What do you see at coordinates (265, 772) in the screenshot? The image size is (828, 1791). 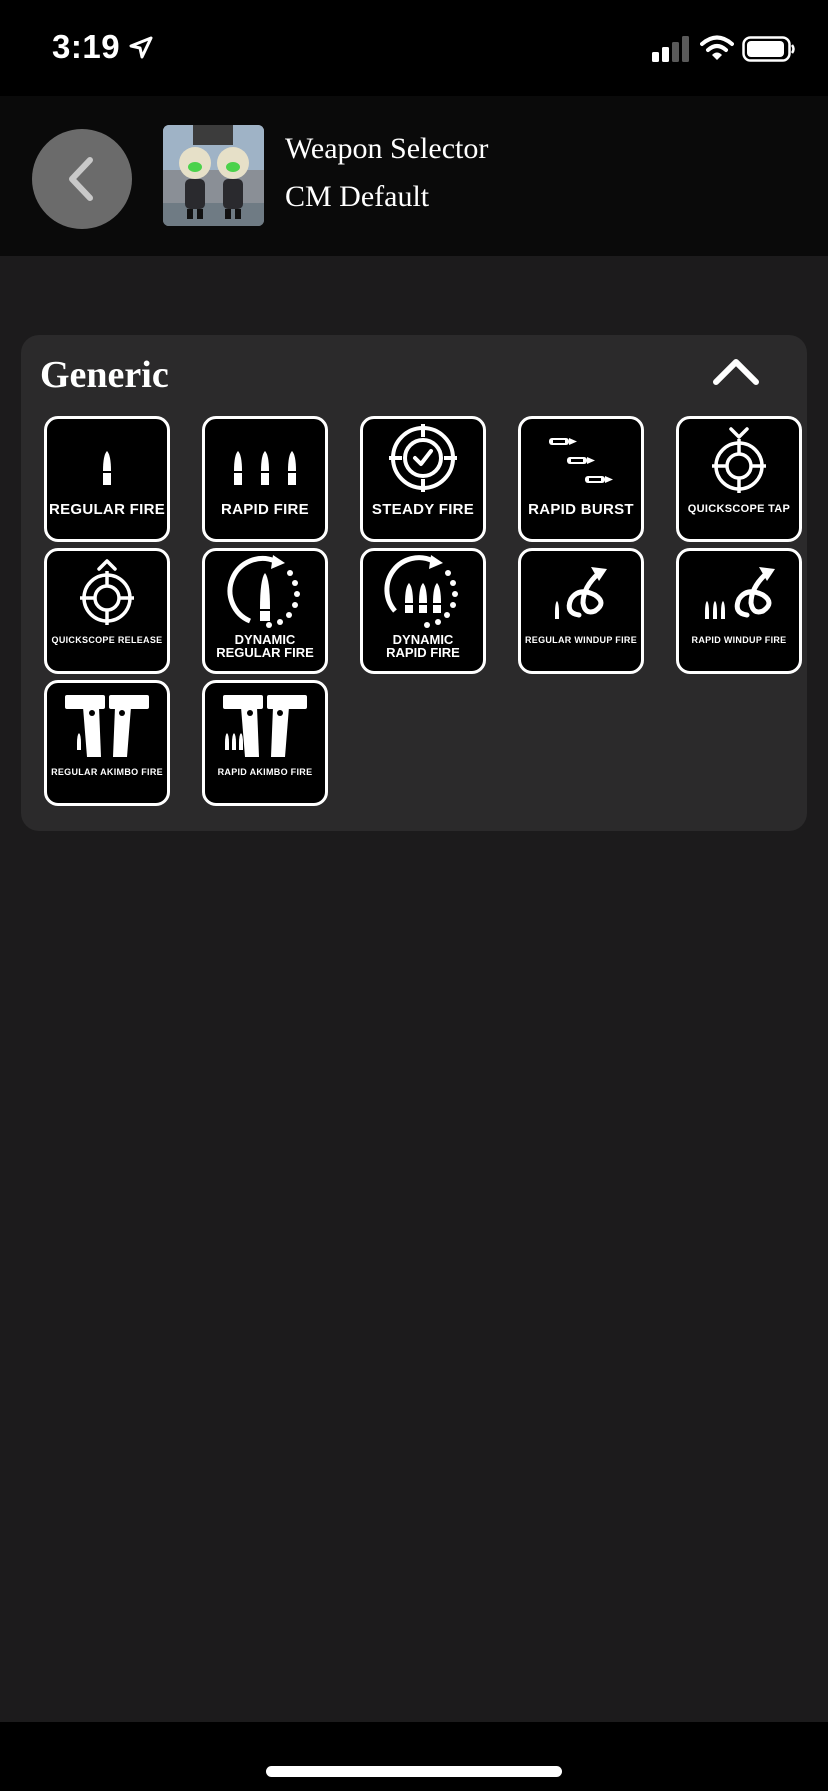 I see `tile-label: RAPID AKIMBO FIRE` at bounding box center [265, 772].